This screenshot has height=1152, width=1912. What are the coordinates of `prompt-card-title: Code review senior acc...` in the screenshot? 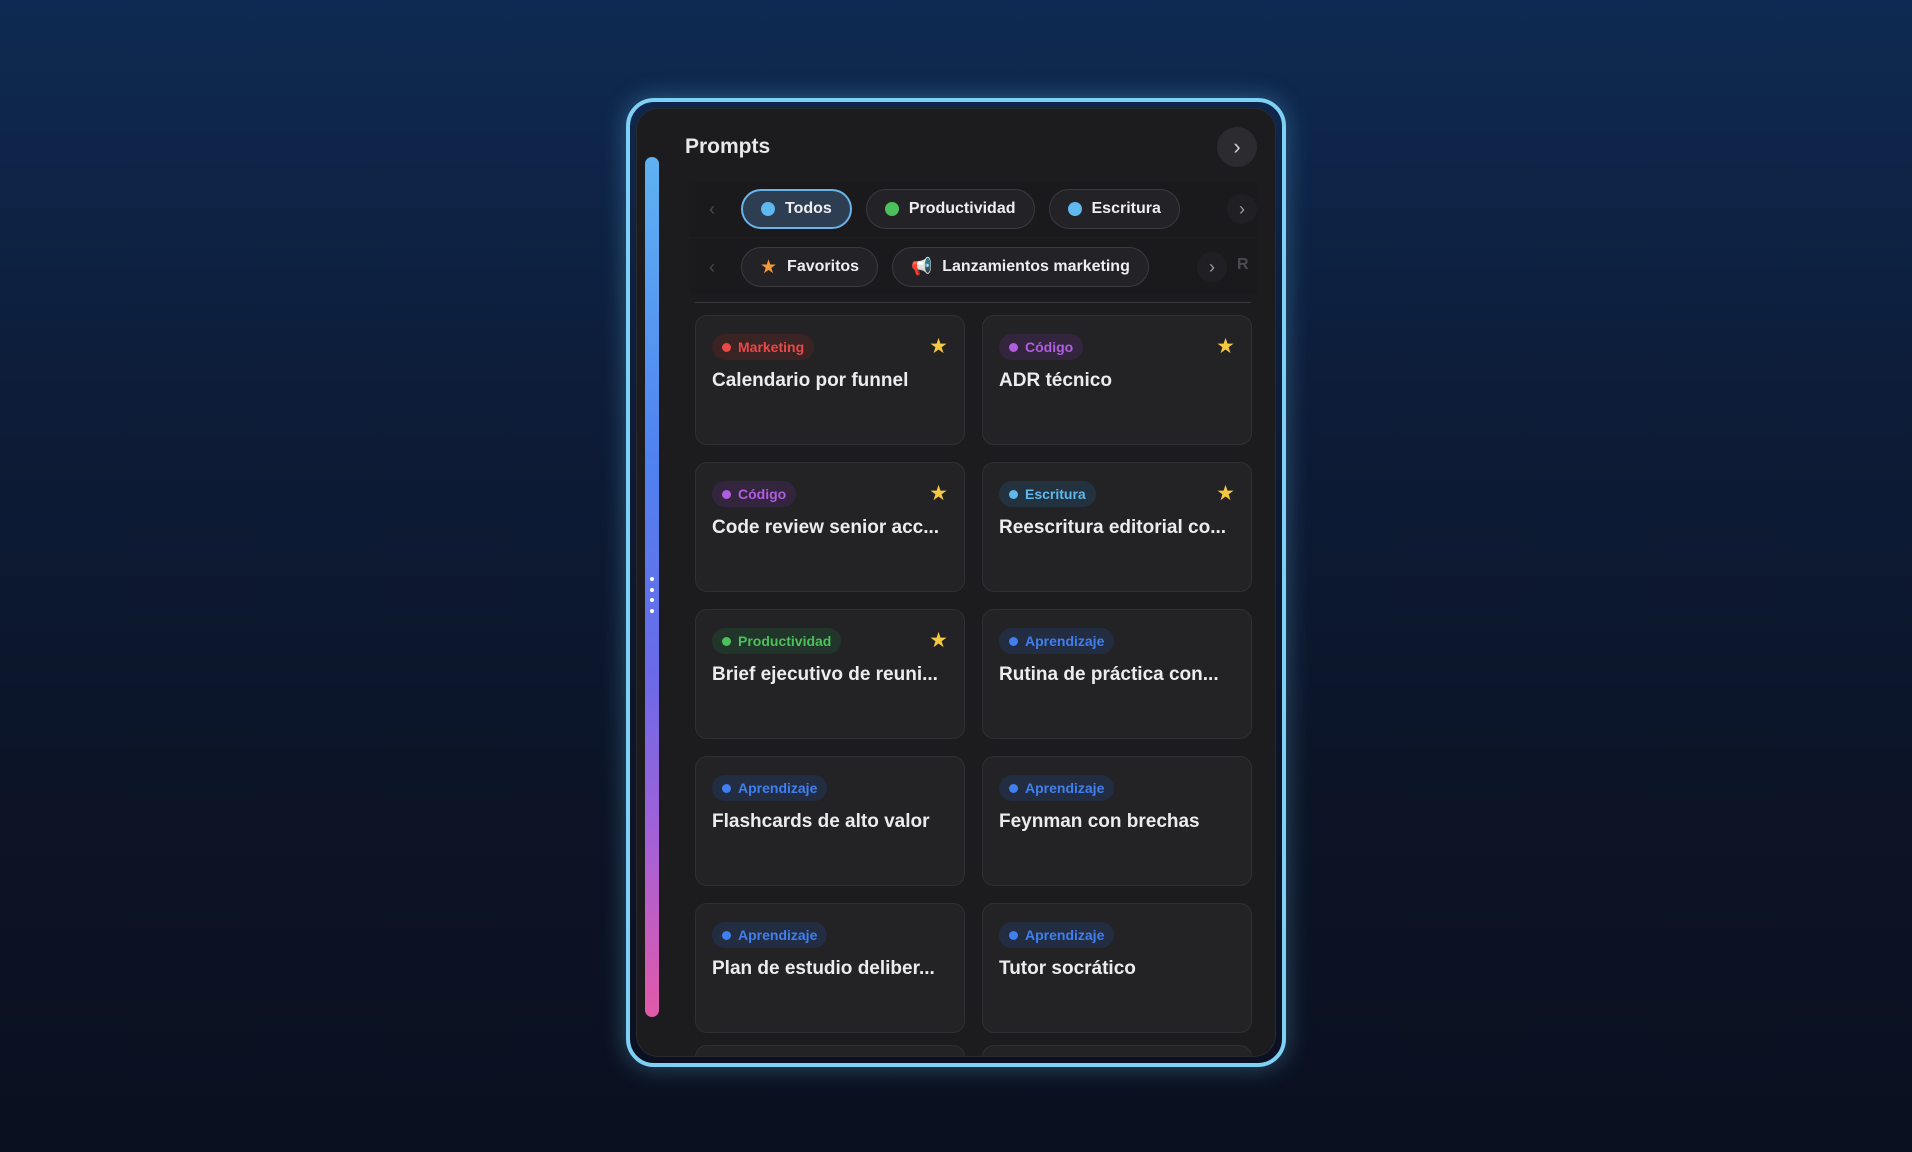 It's located at (826, 527).